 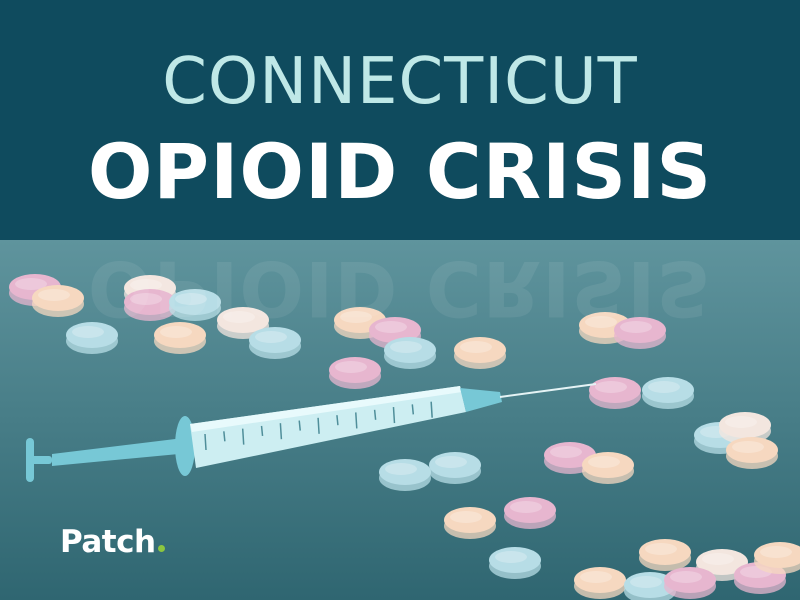 I want to click on patch-logo-dot-icon, so click(x=161, y=548).